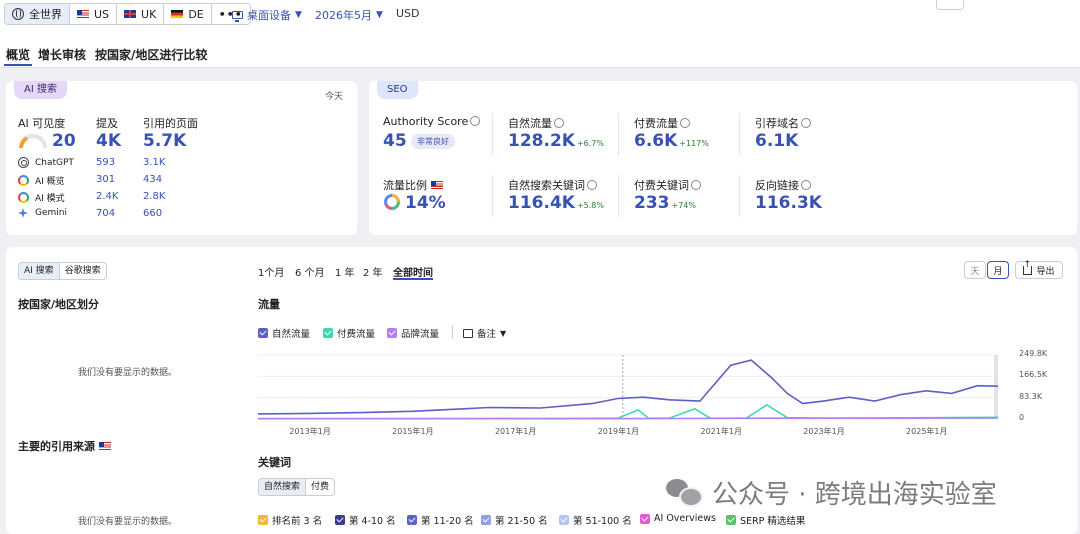  Describe the element at coordinates (37, 14) in the screenshot. I see `region-worldwide-button: 全世界` at that location.